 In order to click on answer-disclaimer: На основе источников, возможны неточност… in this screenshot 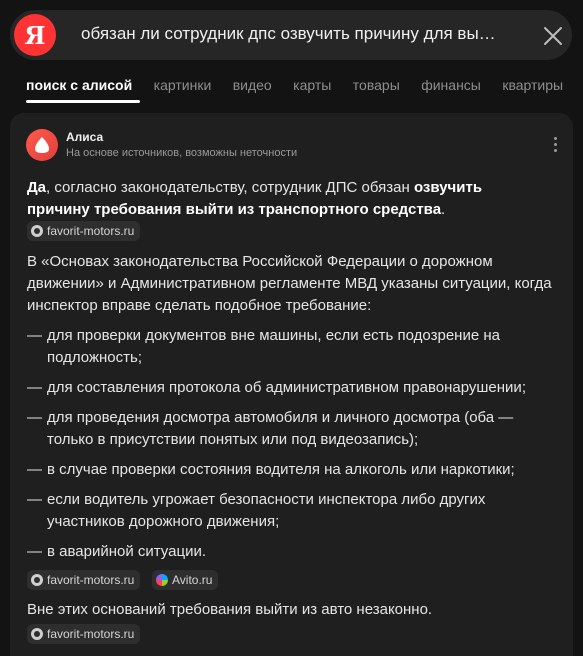, I will do `click(182, 153)`.